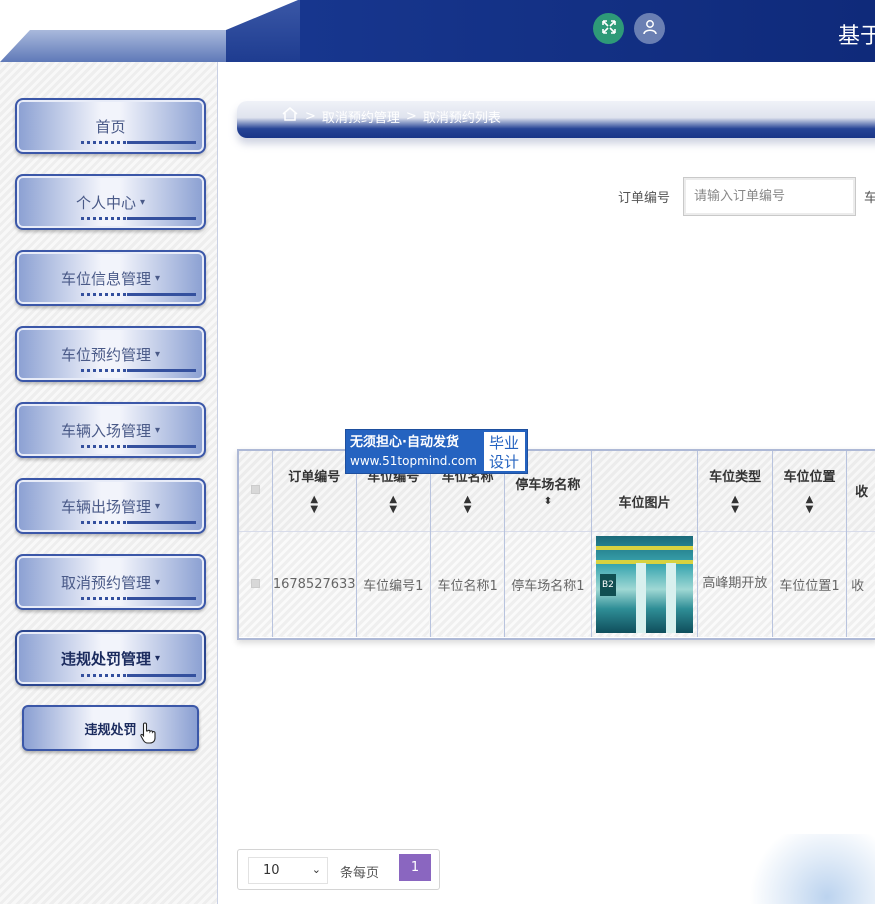 This screenshot has height=904, width=875. What do you see at coordinates (504, 462) in the screenshot?
I see `watermark-tag-line2: 设计` at bounding box center [504, 462].